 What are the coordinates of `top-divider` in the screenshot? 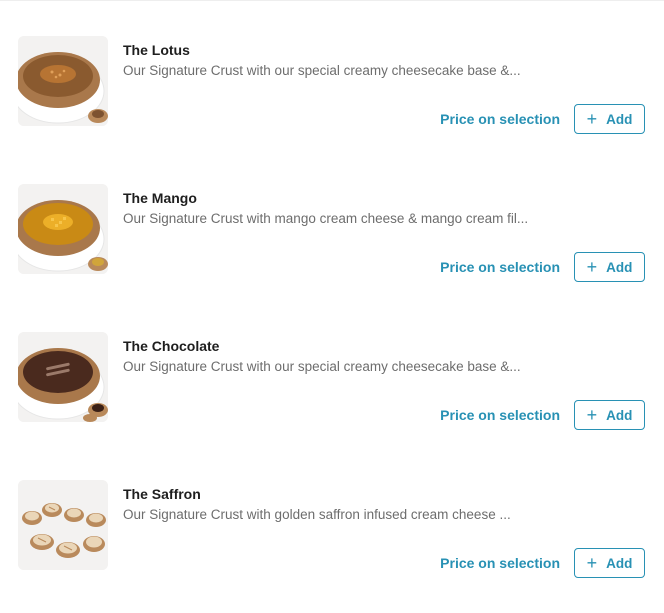 It's located at (332, 0).